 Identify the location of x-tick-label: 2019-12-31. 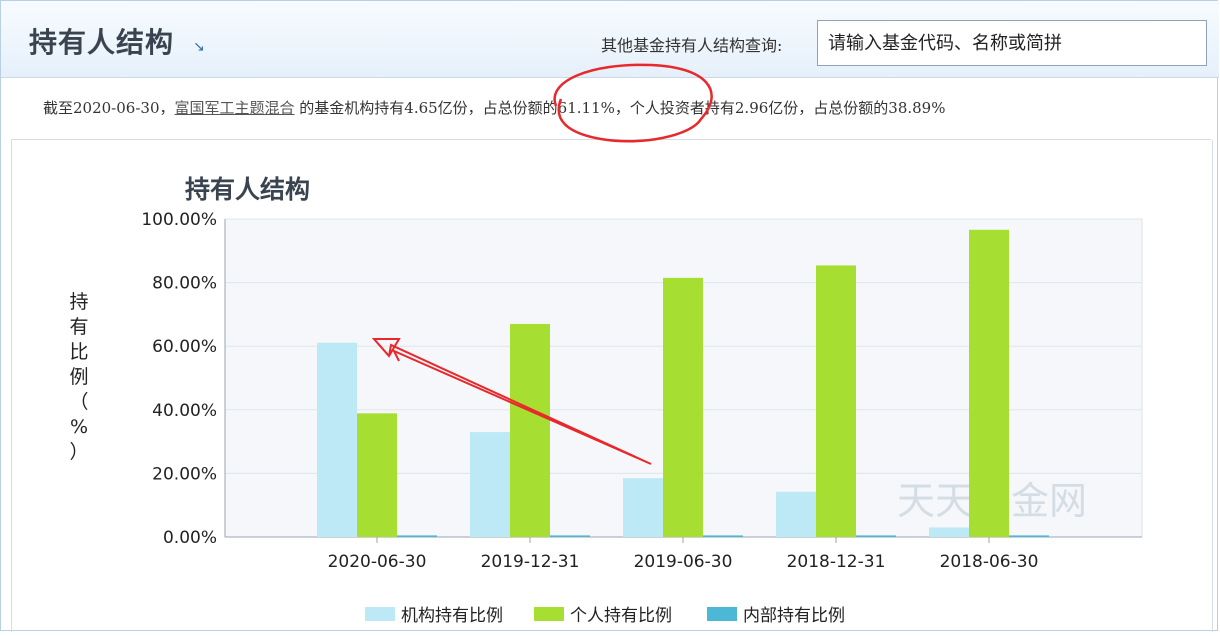
(530, 562).